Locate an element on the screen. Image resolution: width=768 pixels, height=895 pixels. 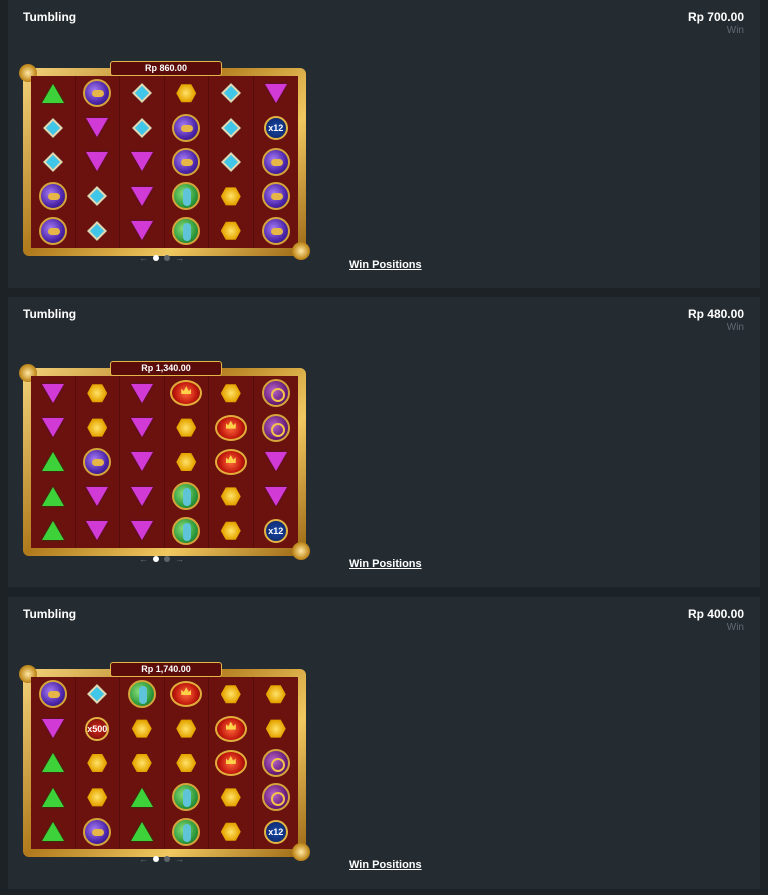
balance-banner: Rp 1,340.00 is located at coordinates (166, 368).